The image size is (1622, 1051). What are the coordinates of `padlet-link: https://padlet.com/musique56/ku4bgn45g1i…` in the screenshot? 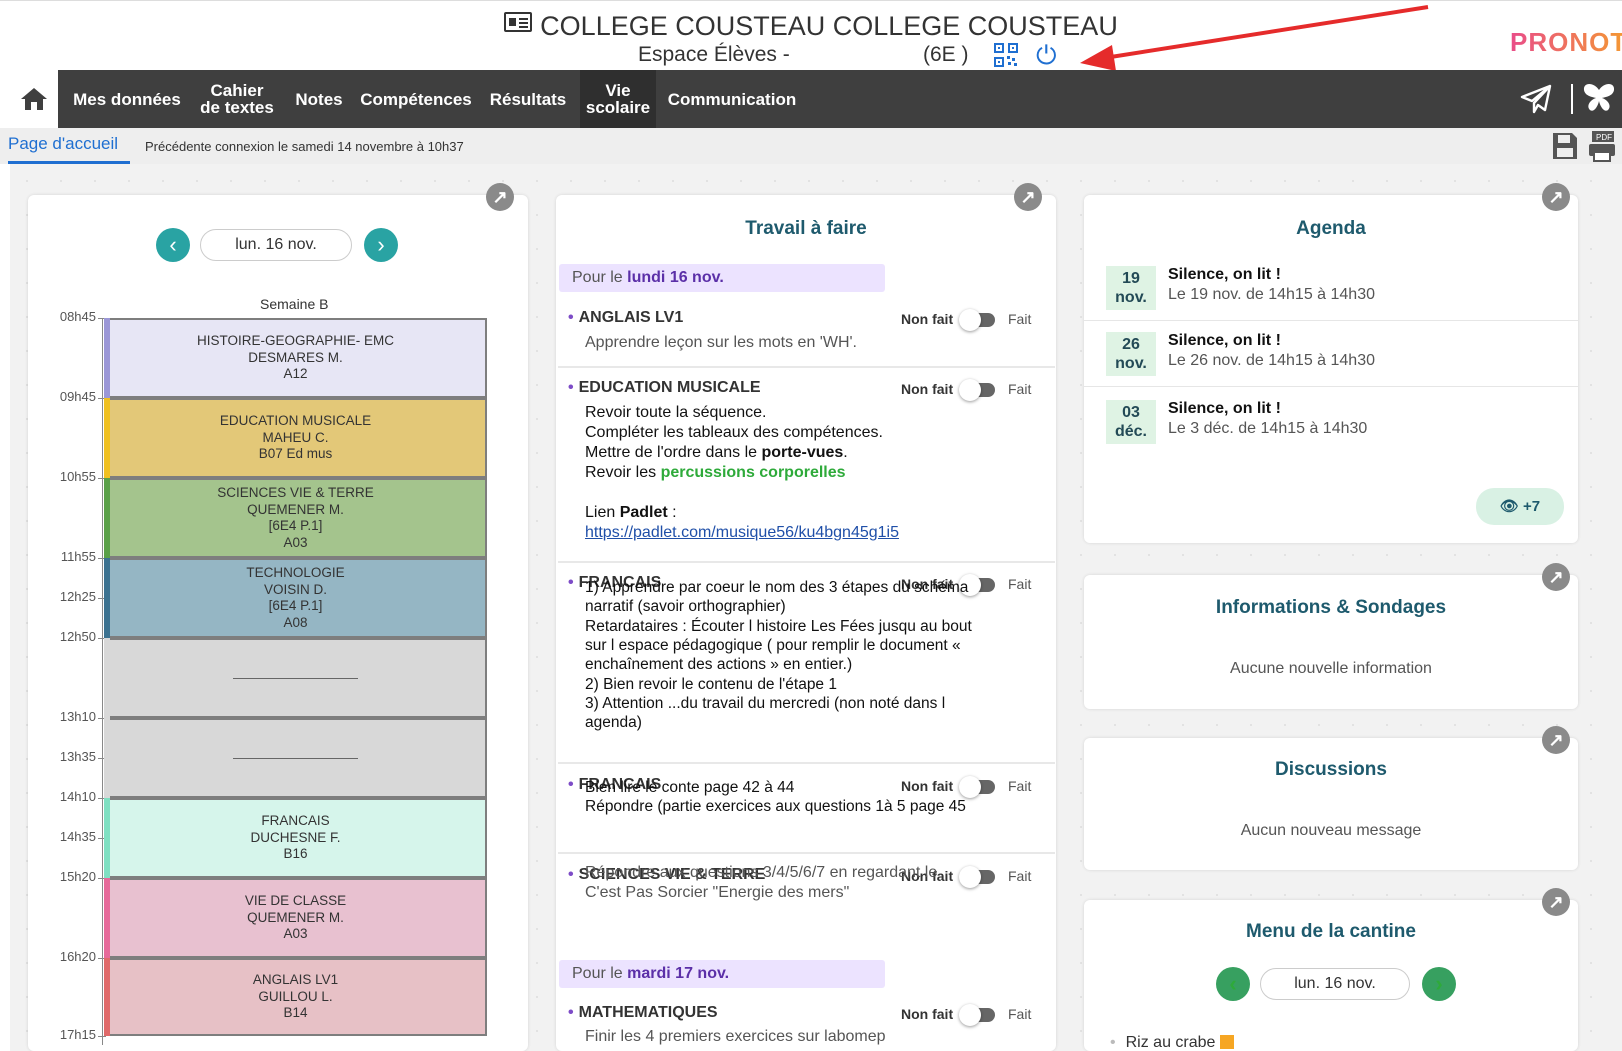 It's located at (742, 533).